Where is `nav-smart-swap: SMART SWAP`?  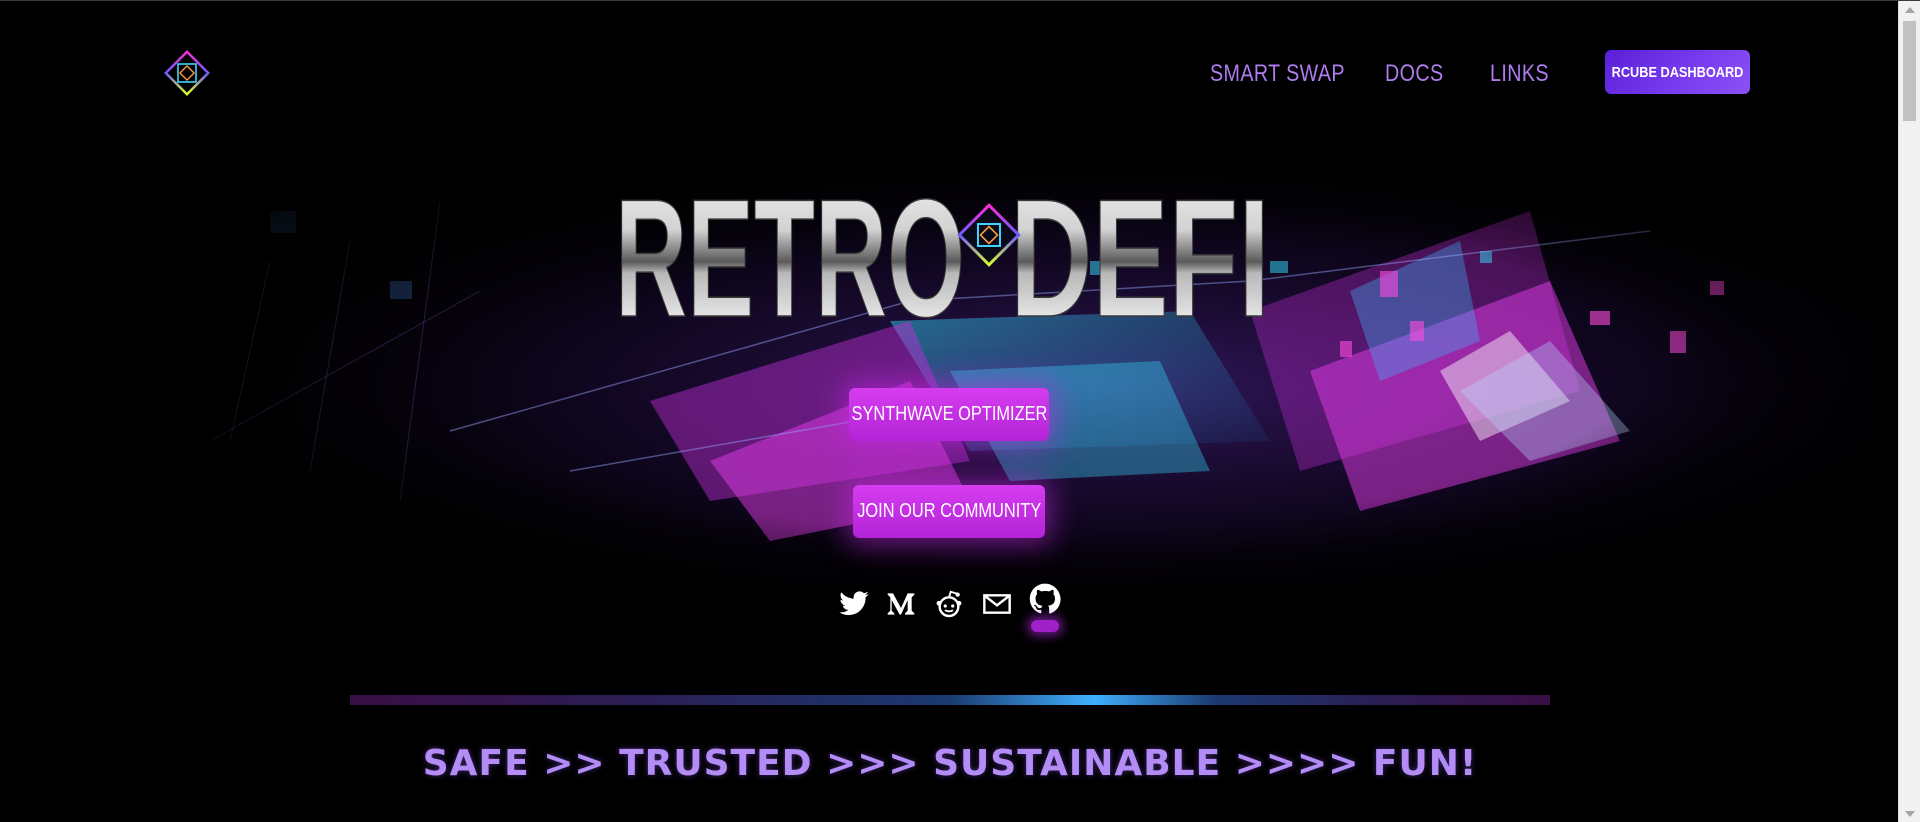 nav-smart-swap: SMART SWAP is located at coordinates (1277, 74).